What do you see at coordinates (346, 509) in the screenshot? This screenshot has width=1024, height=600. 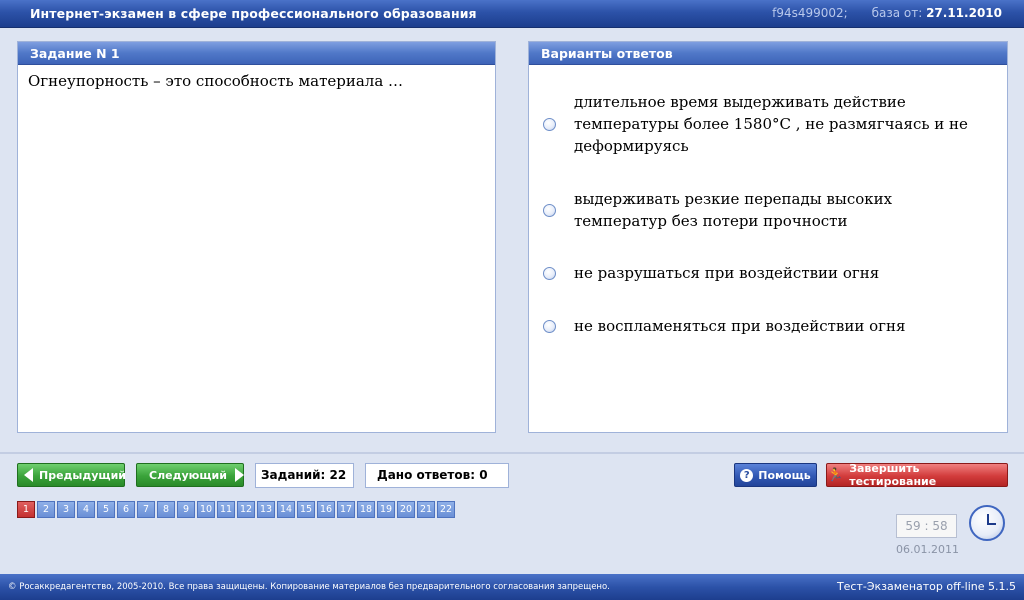 I see `question-number-17: 17` at bounding box center [346, 509].